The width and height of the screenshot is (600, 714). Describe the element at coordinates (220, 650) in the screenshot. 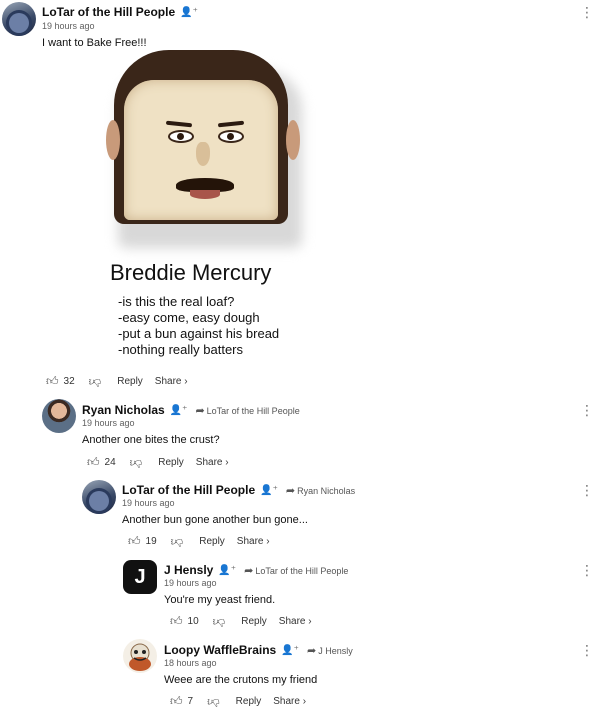

I see `comment-author: Loopy WaffleBrains` at that location.